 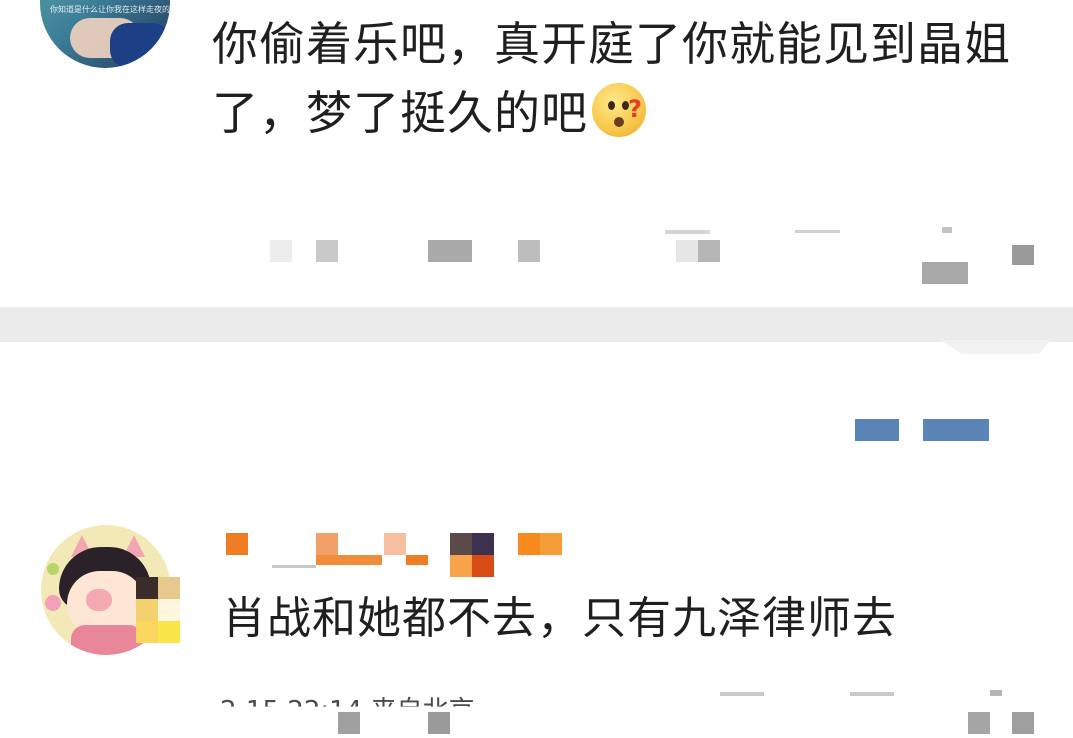 What do you see at coordinates (619, 110) in the screenshot?
I see `confused-face-emoji-icon: ?` at bounding box center [619, 110].